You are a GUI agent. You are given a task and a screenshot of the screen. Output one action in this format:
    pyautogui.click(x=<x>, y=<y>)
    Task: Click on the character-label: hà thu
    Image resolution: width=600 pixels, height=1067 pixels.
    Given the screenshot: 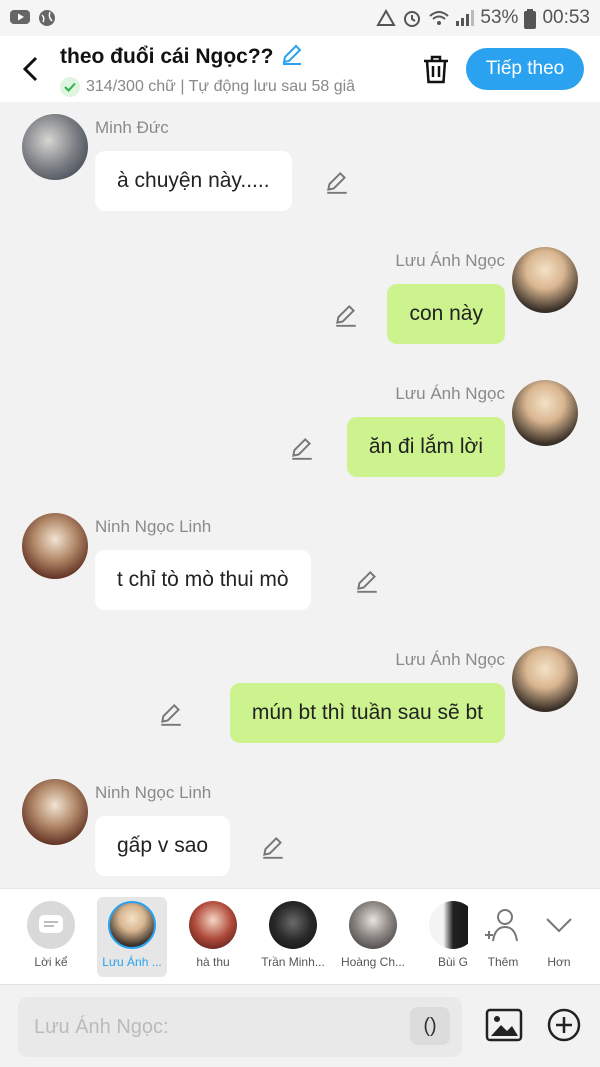 What is the action you would take?
    pyautogui.click(x=213, y=962)
    